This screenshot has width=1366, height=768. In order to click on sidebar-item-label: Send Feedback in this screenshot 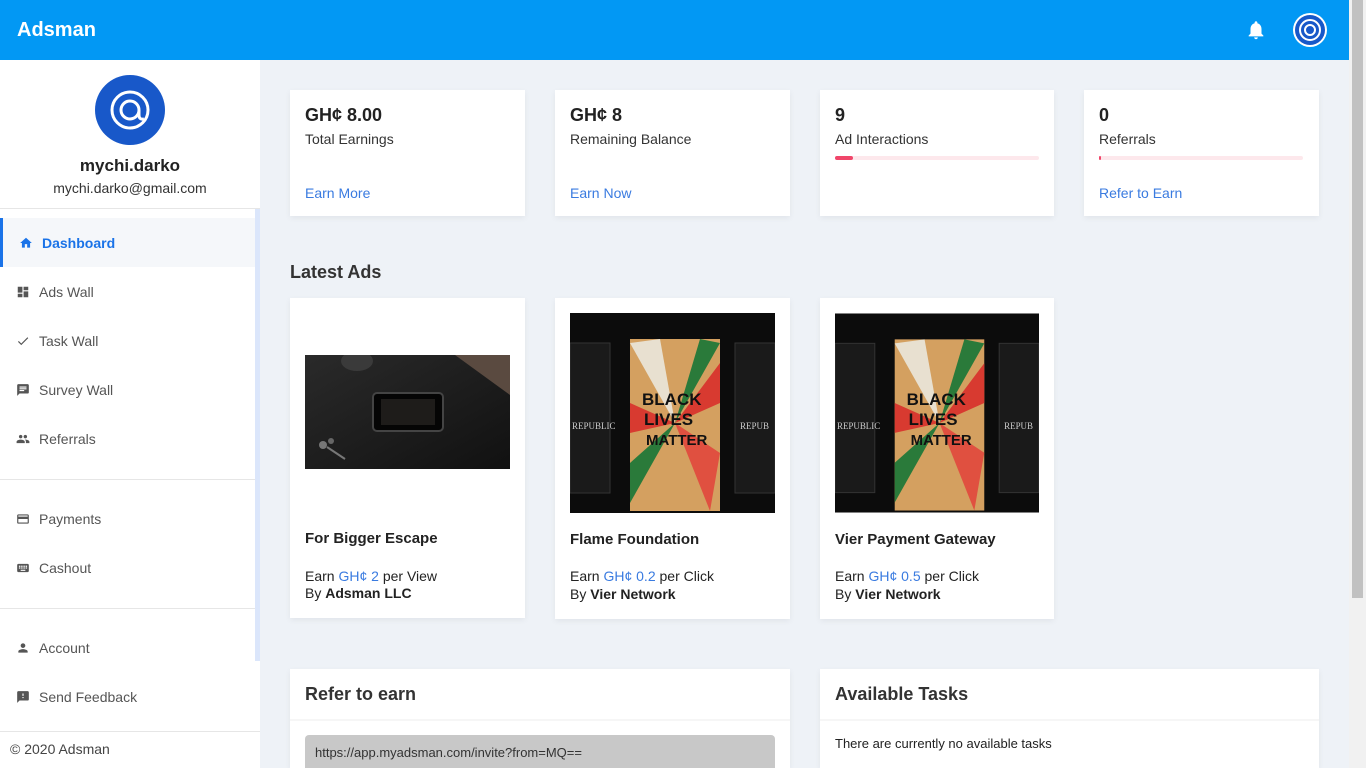, I will do `click(88, 696)`.